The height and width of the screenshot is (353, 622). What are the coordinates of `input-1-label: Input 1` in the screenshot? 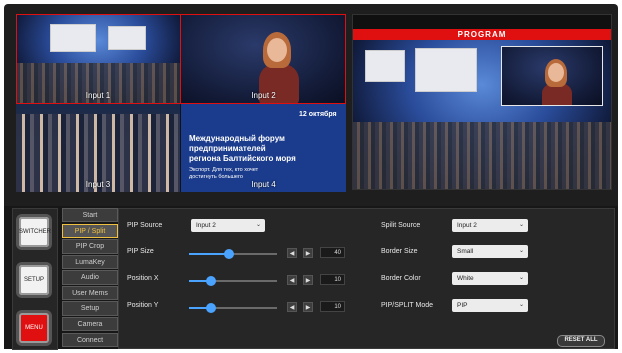 It's located at (98, 95).